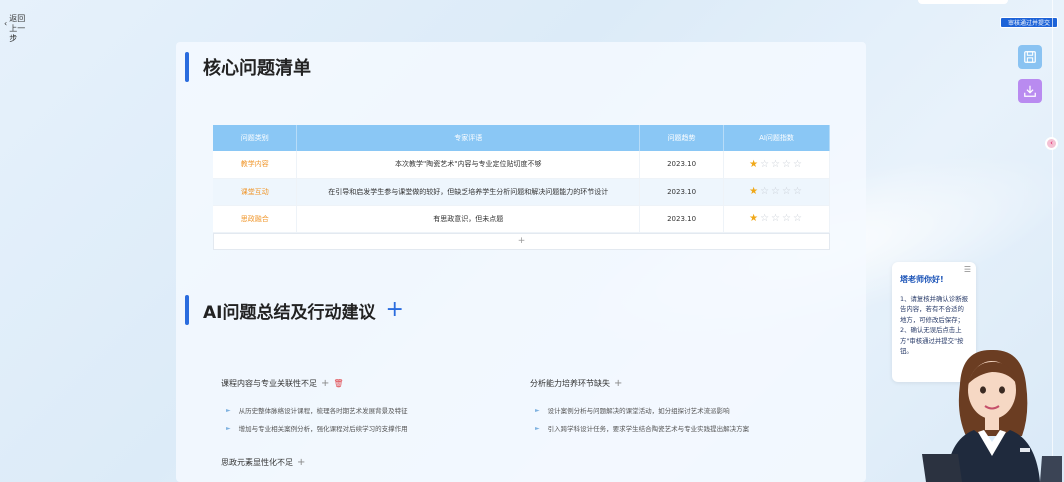 This screenshot has width=1064, height=482. I want to click on row-category: 课堂互动, so click(255, 192).